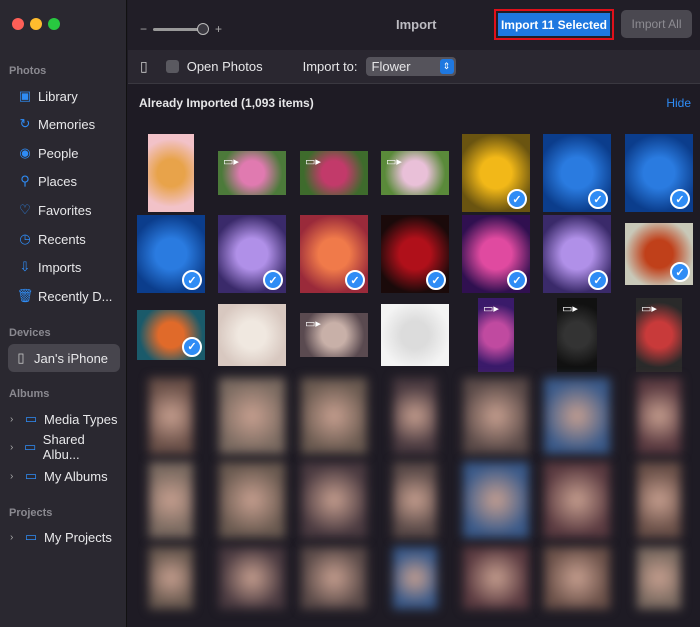  What do you see at coordinates (76, 476) in the screenshot?
I see `label: My Albums` at bounding box center [76, 476].